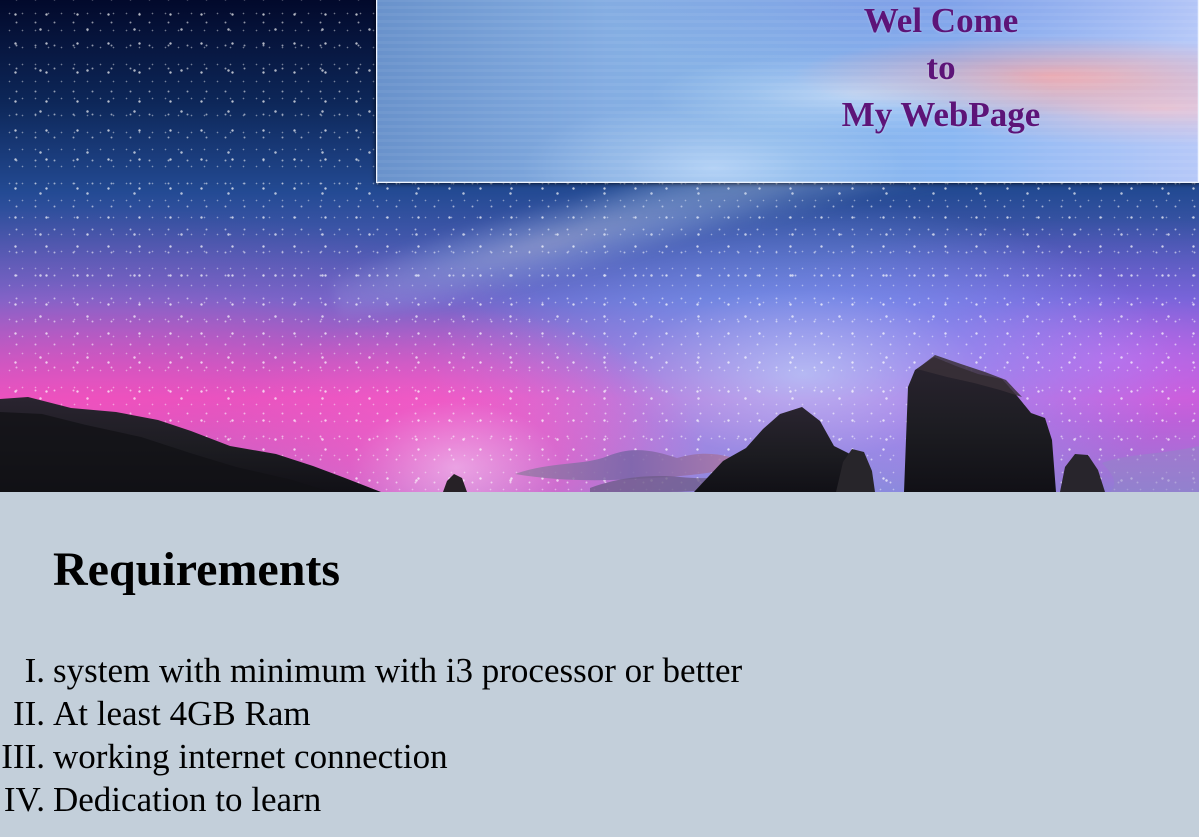  What do you see at coordinates (34, 670) in the screenshot?
I see `roman-numeral-marker: I.` at bounding box center [34, 670].